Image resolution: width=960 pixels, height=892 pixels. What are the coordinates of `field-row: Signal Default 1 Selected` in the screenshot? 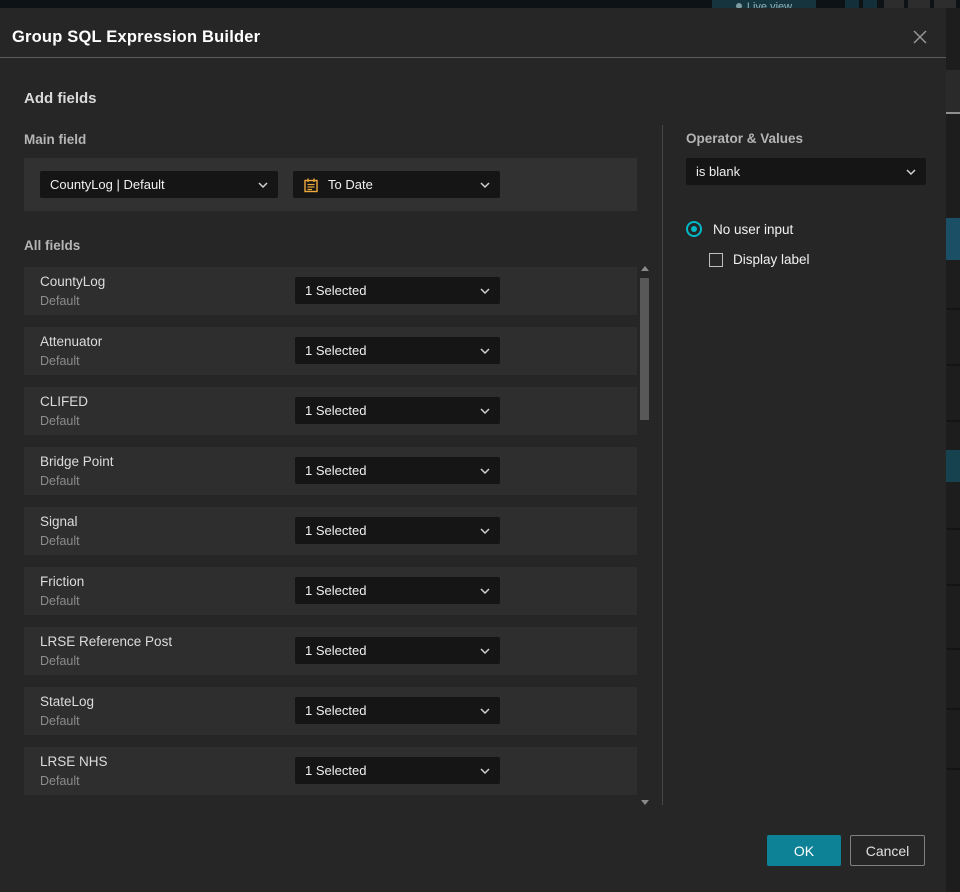 It's located at (330, 531).